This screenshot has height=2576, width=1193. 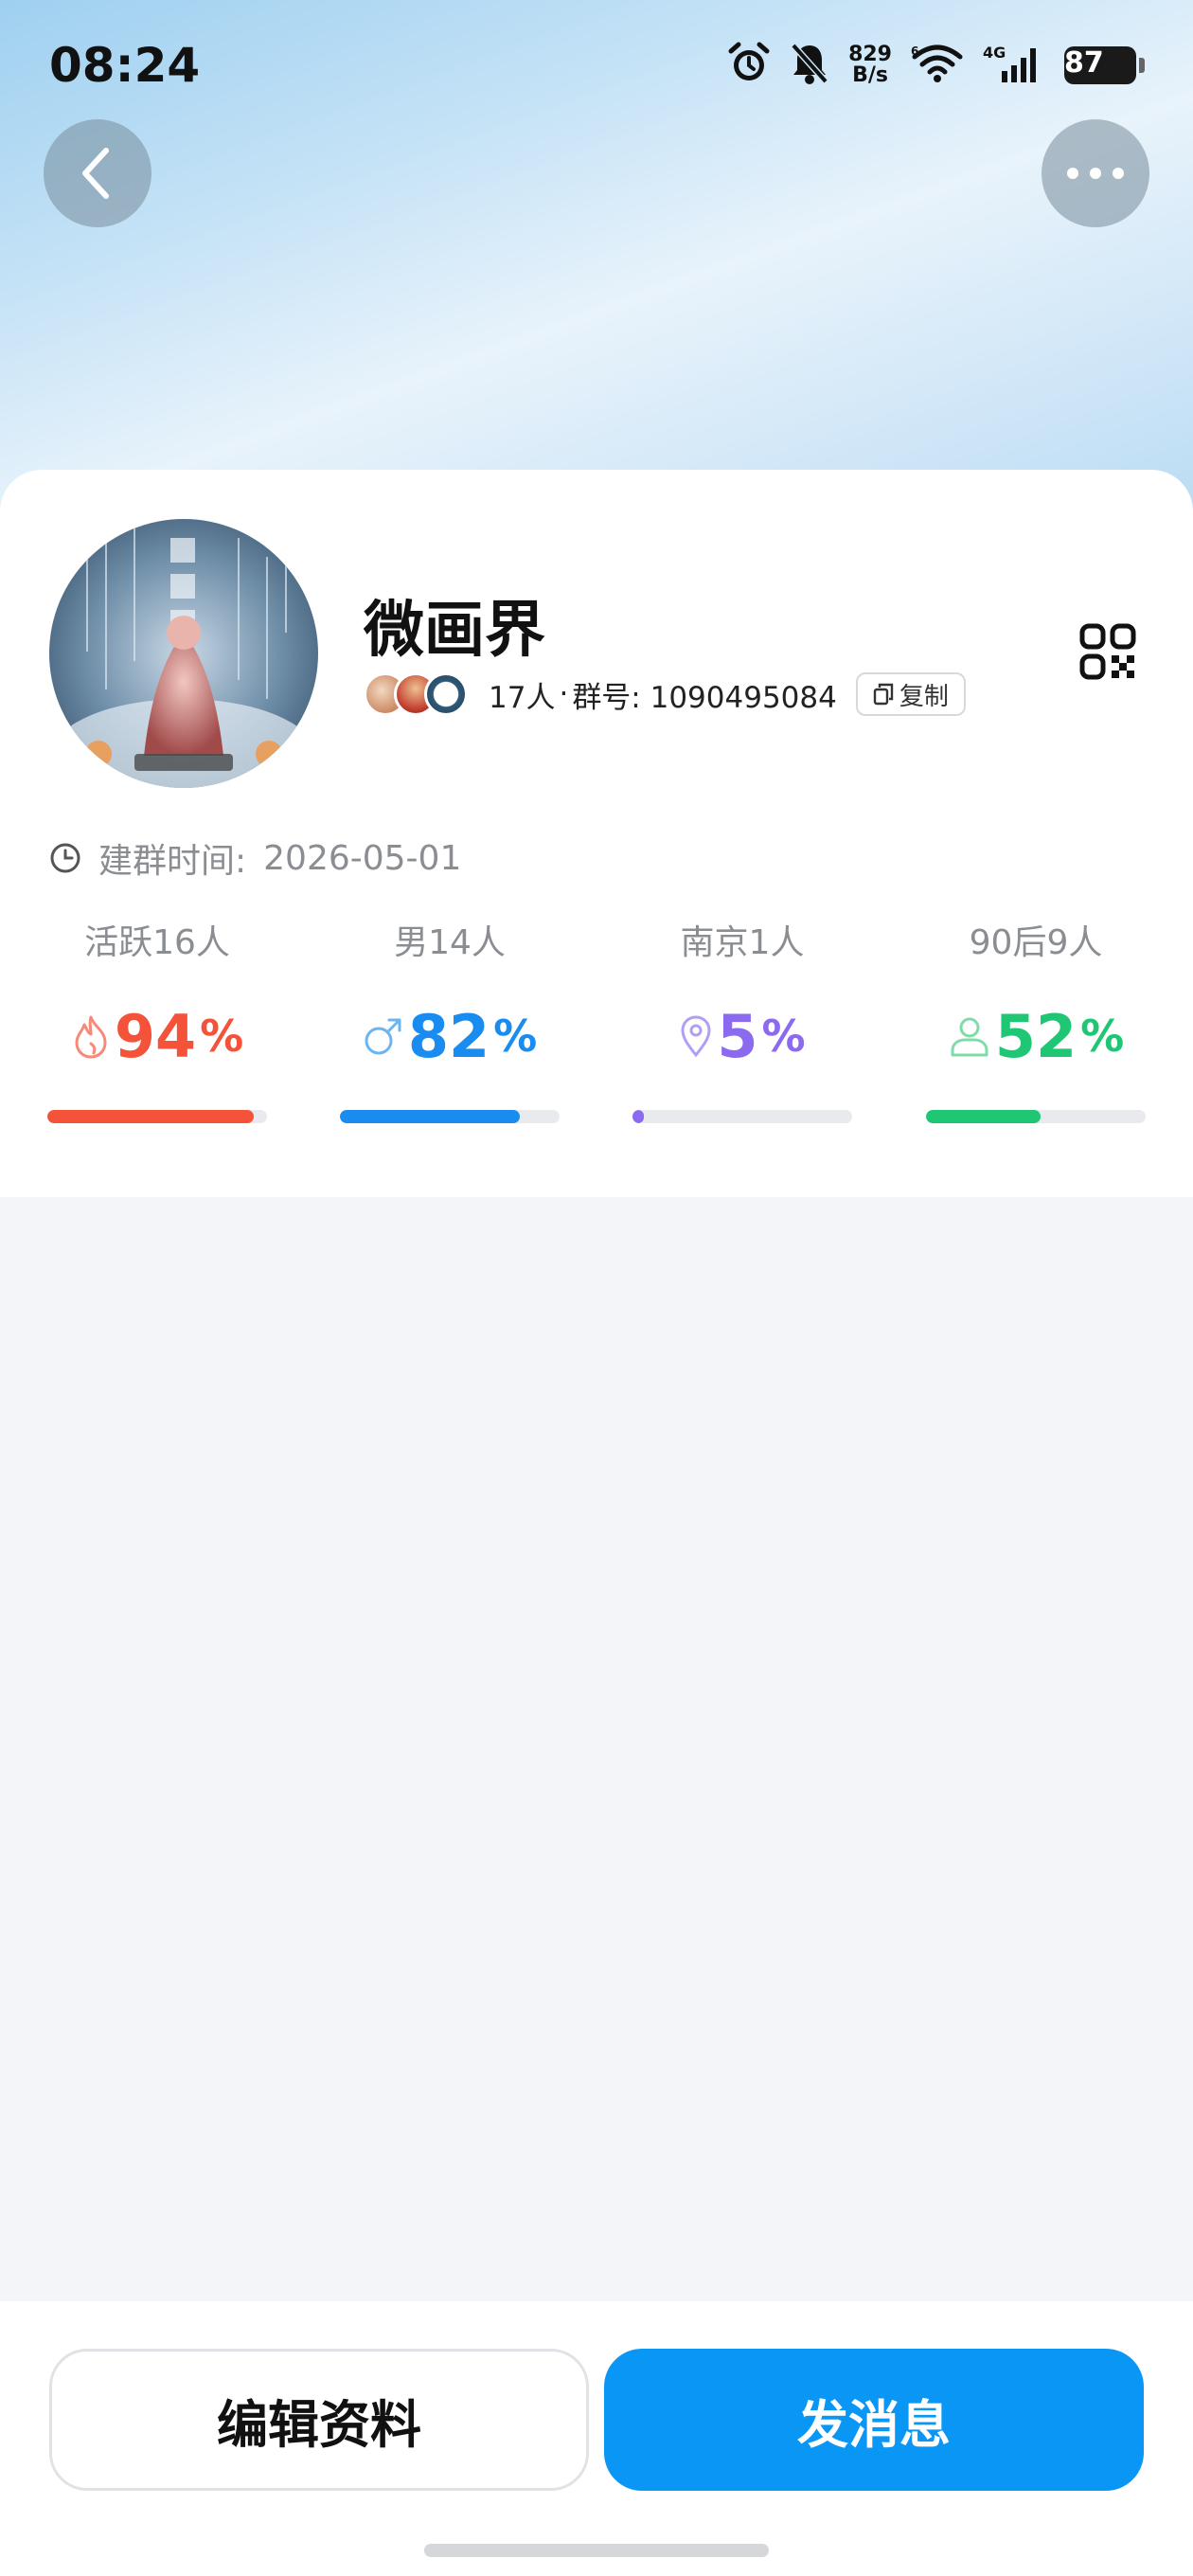 I want to click on stat-male-value: 82 %, so click(x=450, y=1036).